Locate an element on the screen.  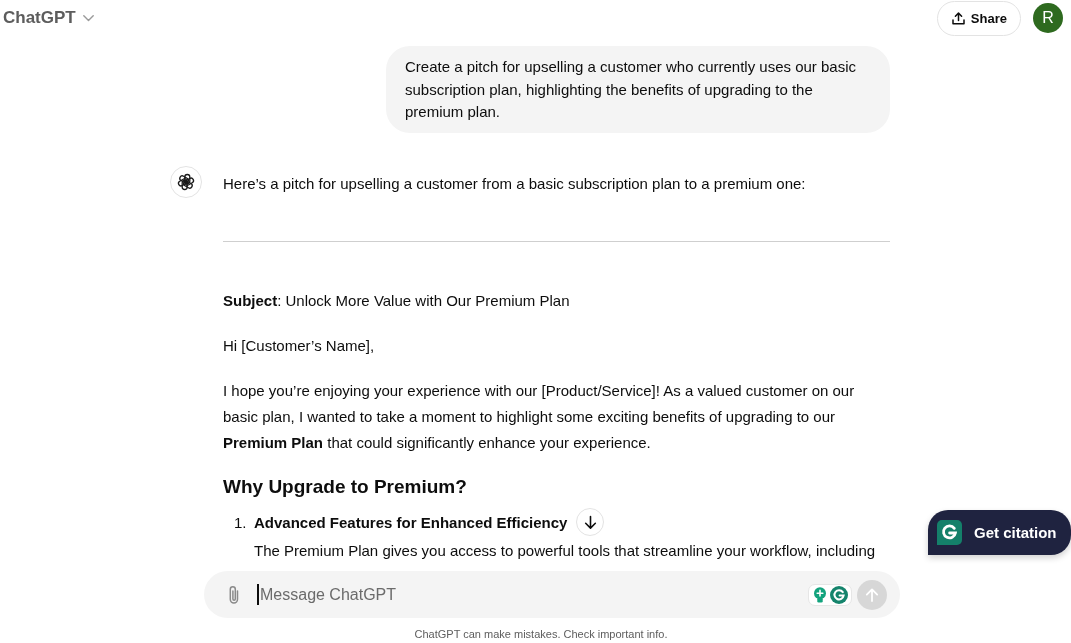
list-item-title: Advanced Features for Enhanced Efficiency is located at coordinates (411, 522).